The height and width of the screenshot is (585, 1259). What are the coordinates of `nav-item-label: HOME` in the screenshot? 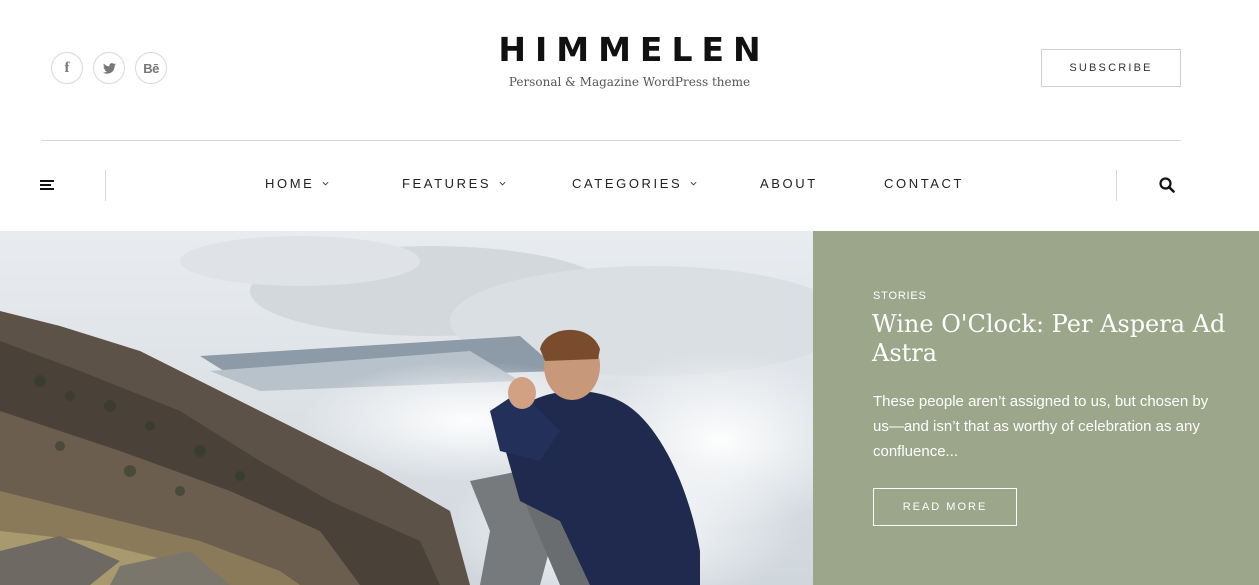 It's located at (290, 183).